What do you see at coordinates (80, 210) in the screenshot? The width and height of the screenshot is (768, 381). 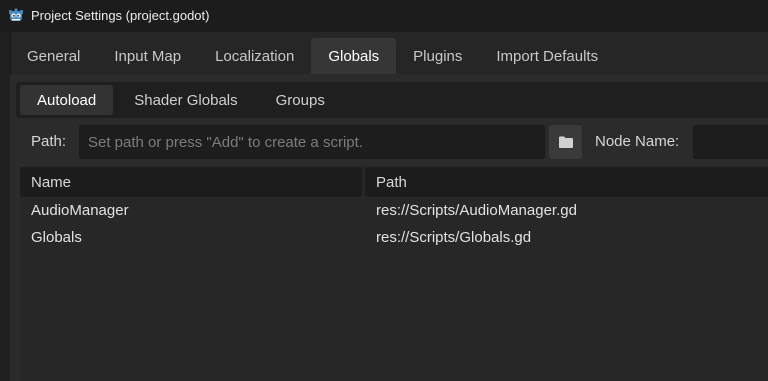 I see `row-name: AudioManager` at bounding box center [80, 210].